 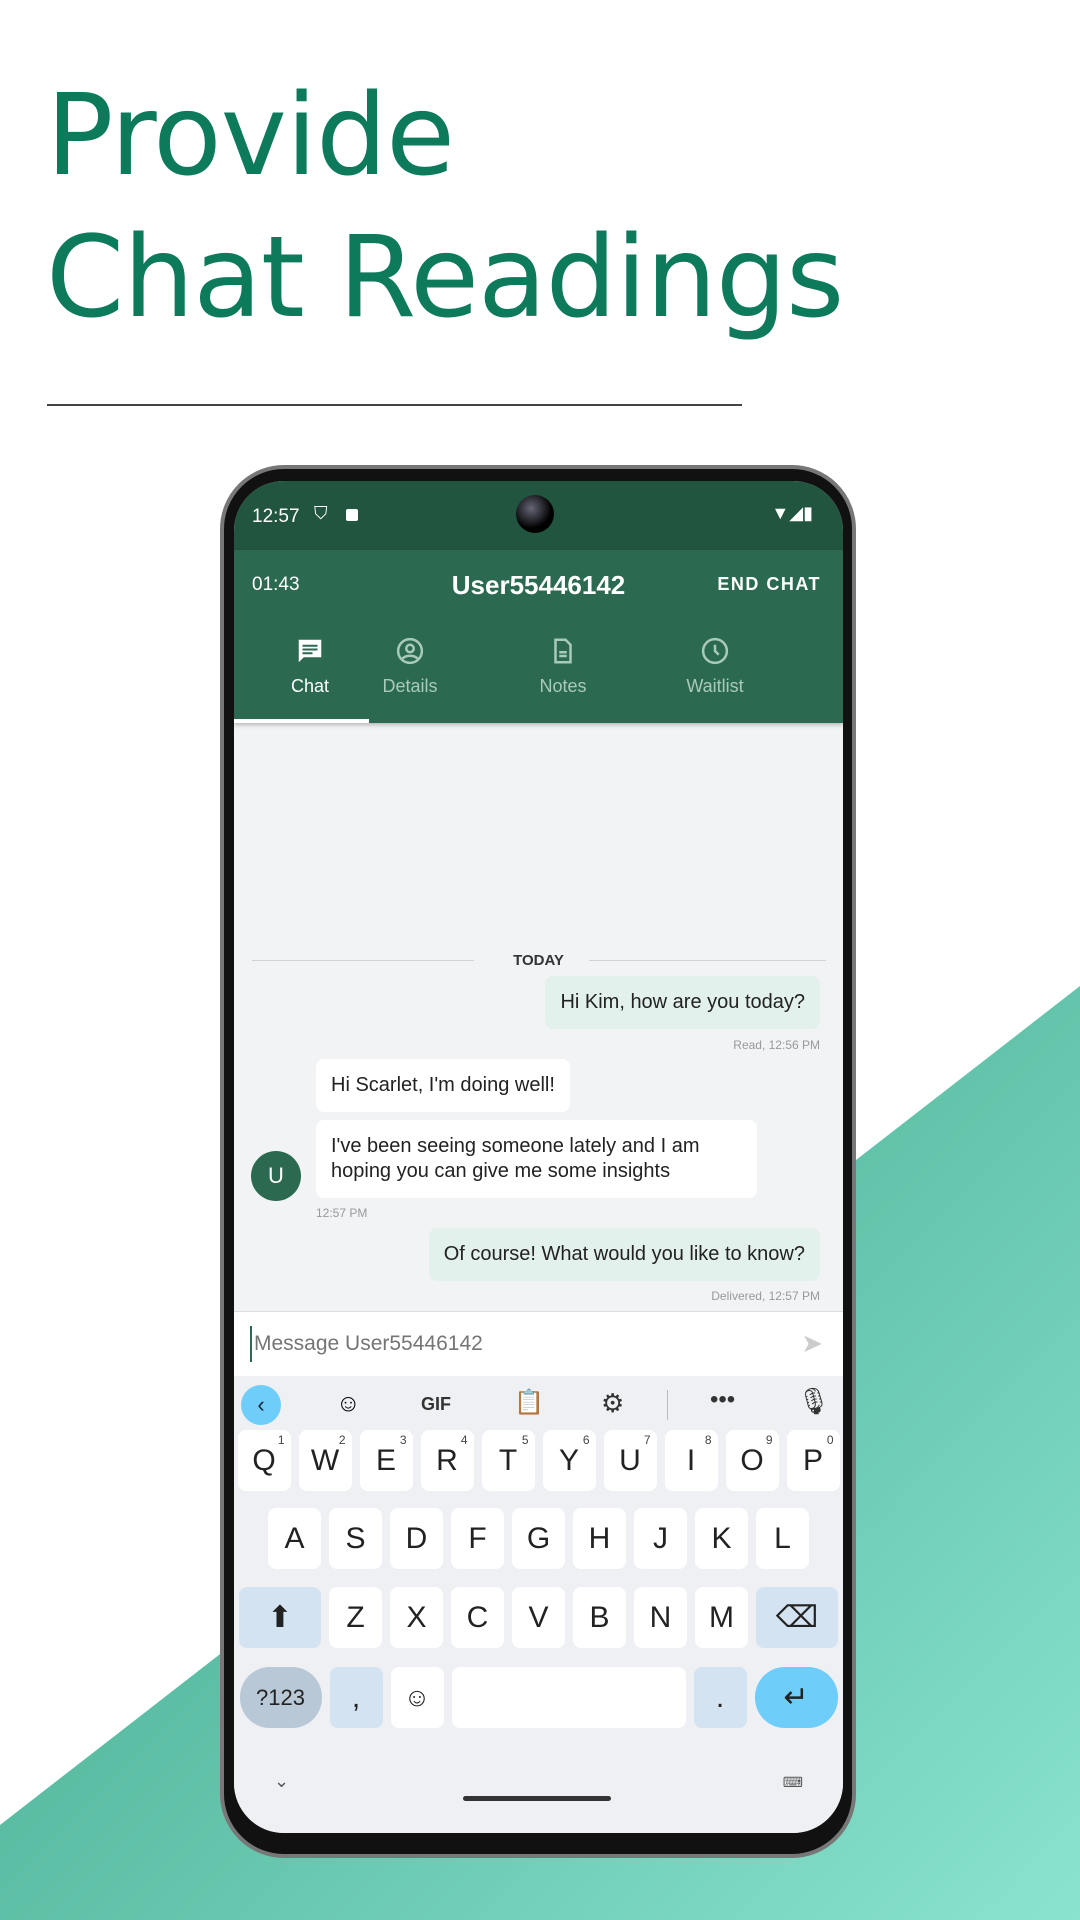 I want to click on key-label: J, so click(x=660, y=1538).